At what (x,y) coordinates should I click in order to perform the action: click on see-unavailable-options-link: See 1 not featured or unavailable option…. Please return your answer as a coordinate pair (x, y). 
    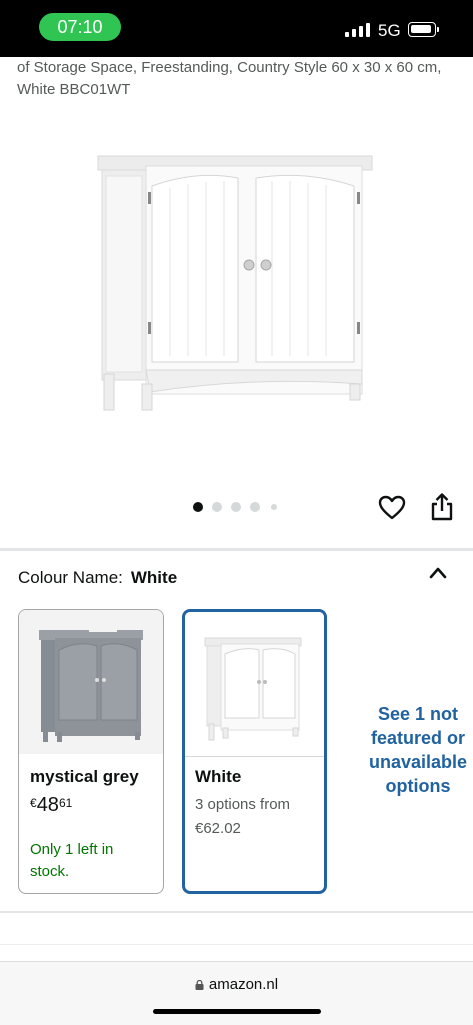
    Looking at the image, I should click on (417, 750).